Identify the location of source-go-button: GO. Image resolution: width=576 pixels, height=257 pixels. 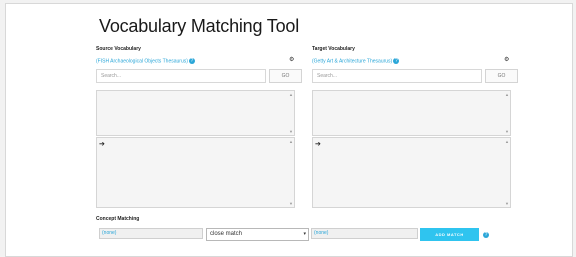
(285, 76).